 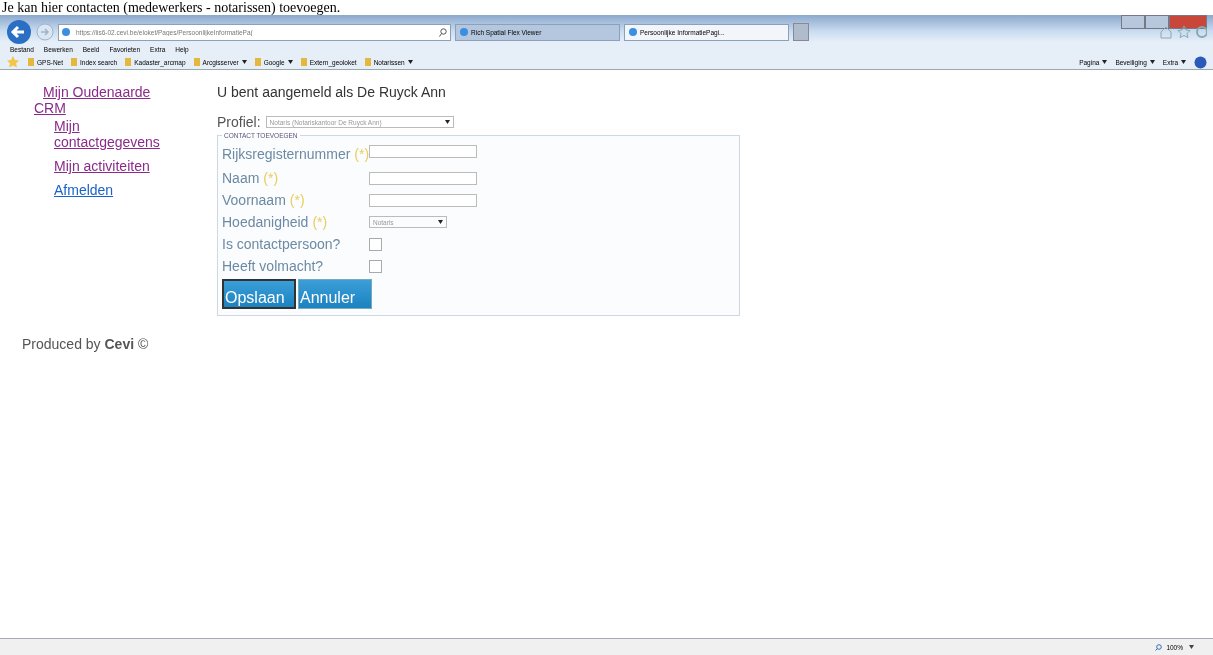 What do you see at coordinates (1188, 22) in the screenshot?
I see `close-button` at bounding box center [1188, 22].